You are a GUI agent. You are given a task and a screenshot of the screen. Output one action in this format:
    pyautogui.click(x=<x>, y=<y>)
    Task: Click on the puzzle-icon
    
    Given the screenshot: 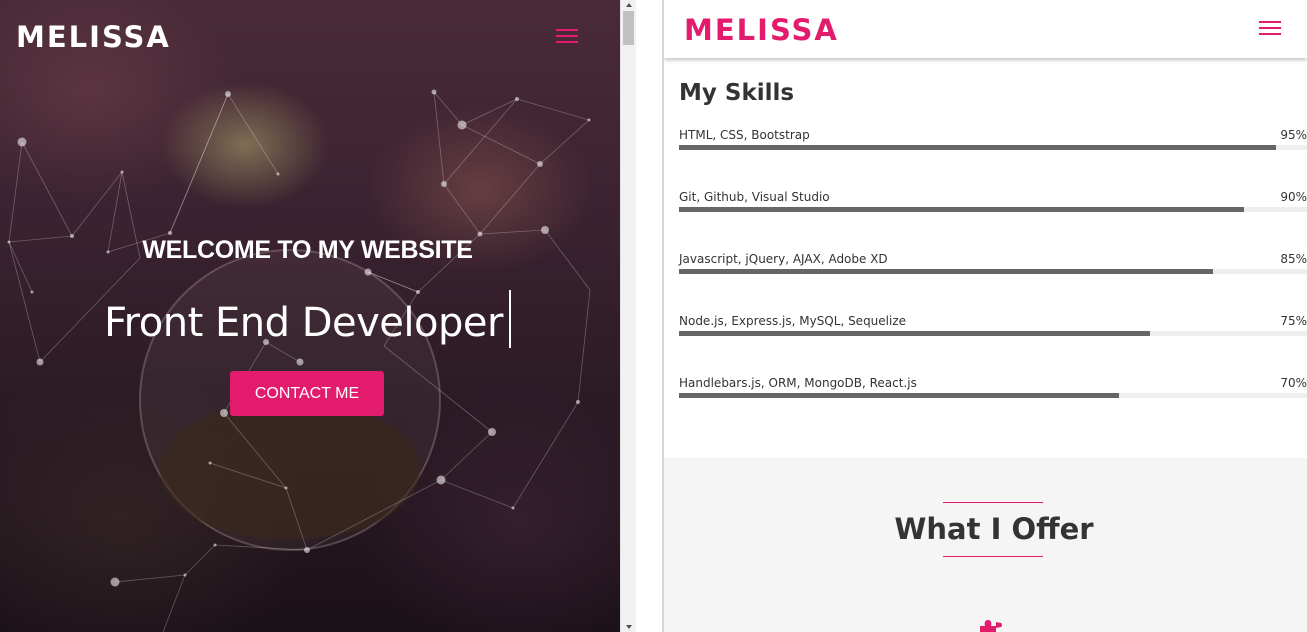 What is the action you would take?
    pyautogui.click(x=991, y=626)
    